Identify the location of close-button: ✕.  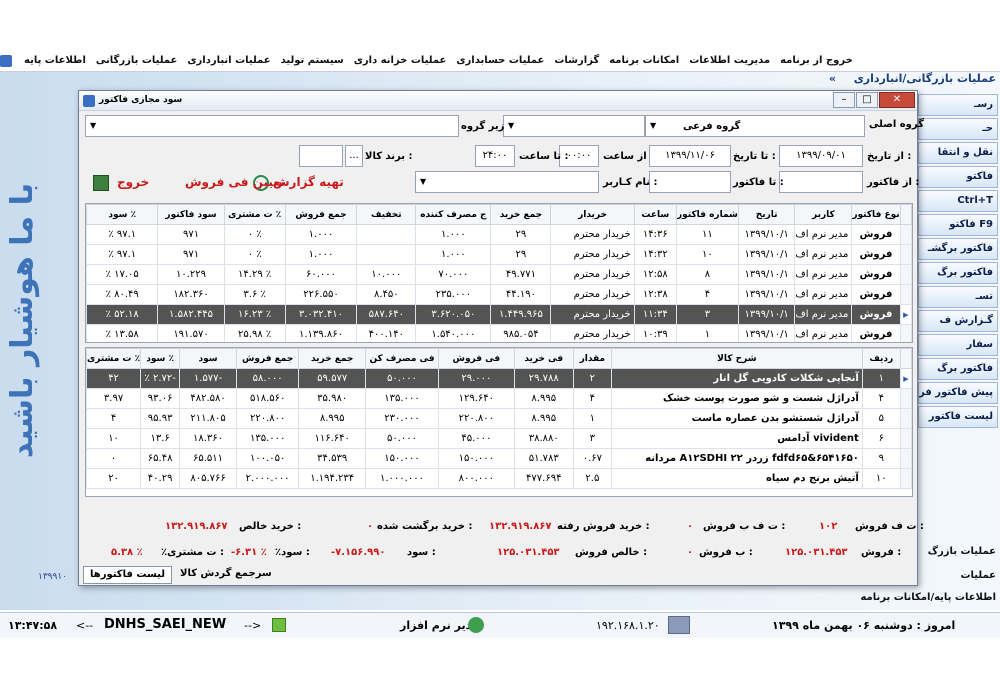
(897, 100).